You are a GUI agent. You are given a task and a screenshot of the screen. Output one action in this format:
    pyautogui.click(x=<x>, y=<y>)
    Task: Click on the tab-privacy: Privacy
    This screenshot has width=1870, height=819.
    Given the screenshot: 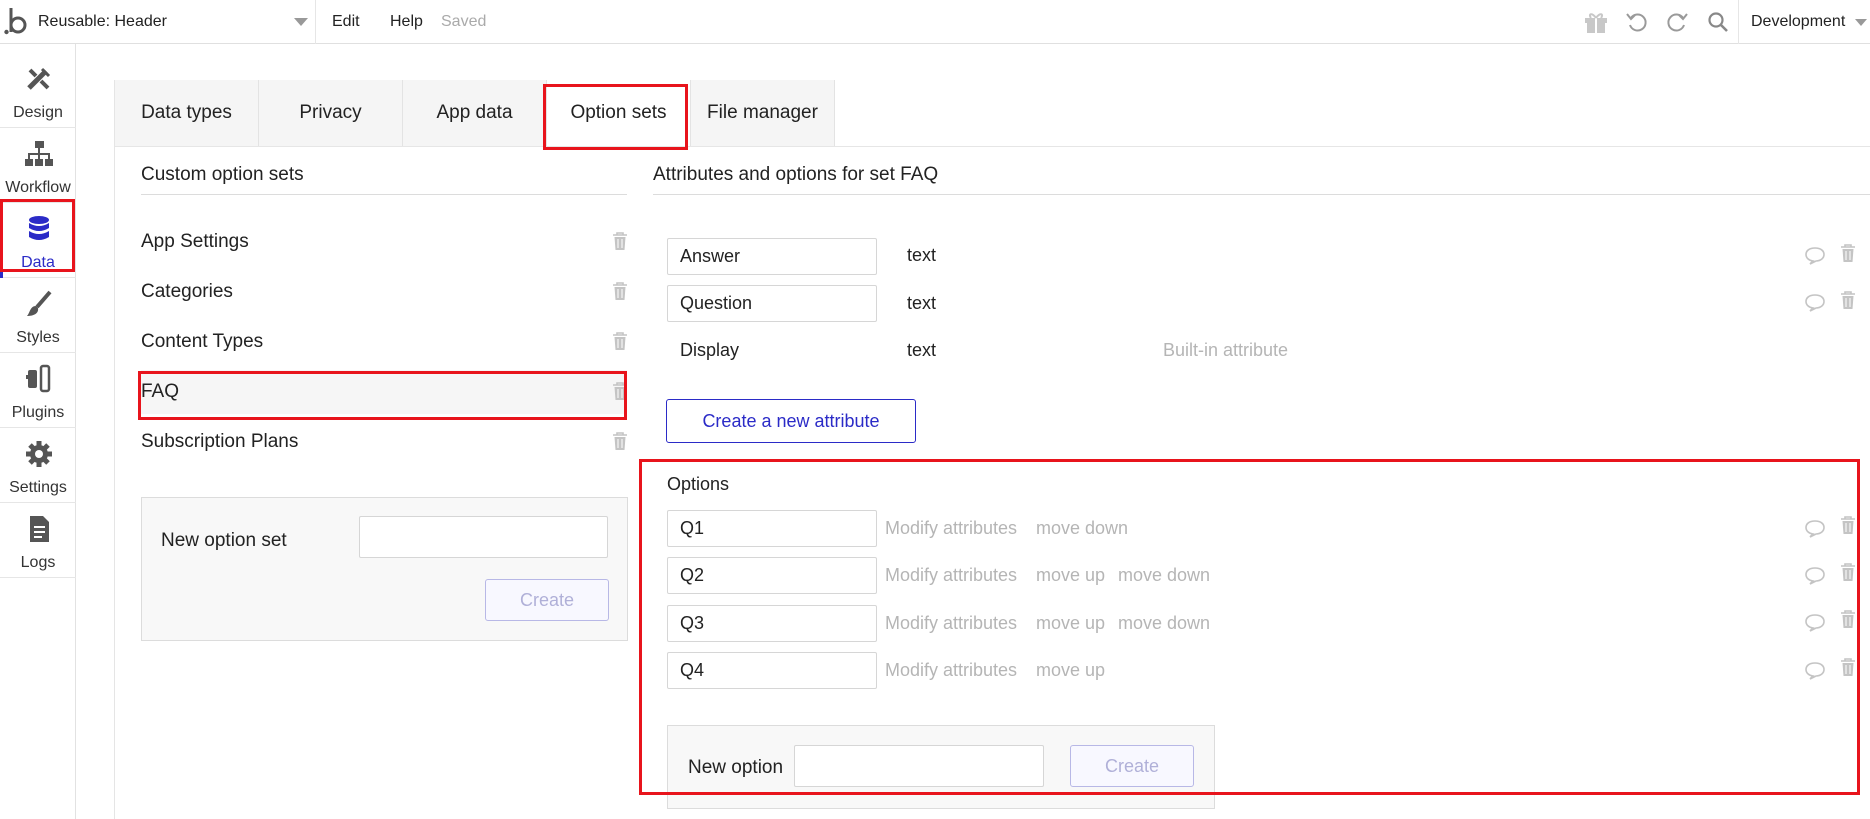 What is the action you would take?
    pyautogui.click(x=331, y=113)
    